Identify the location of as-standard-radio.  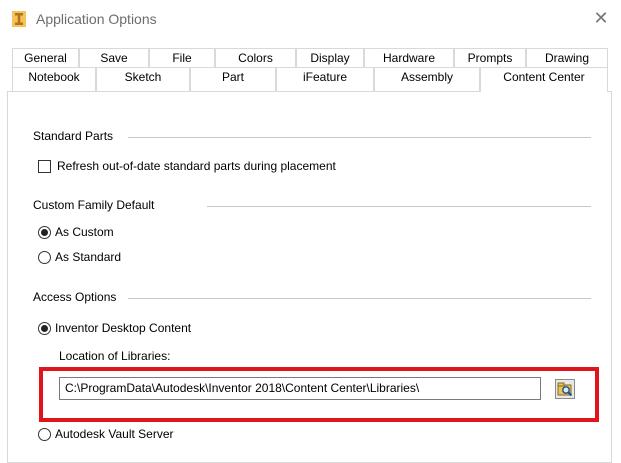
(44, 257).